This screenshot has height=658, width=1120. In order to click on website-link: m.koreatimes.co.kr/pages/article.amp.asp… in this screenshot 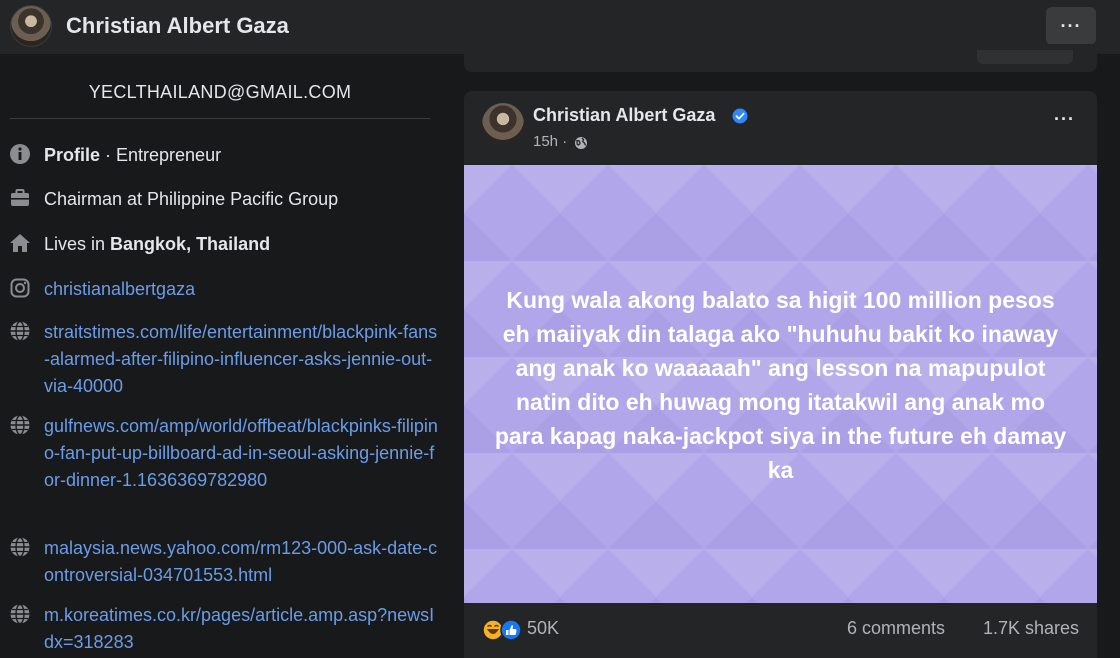, I will do `click(242, 629)`.